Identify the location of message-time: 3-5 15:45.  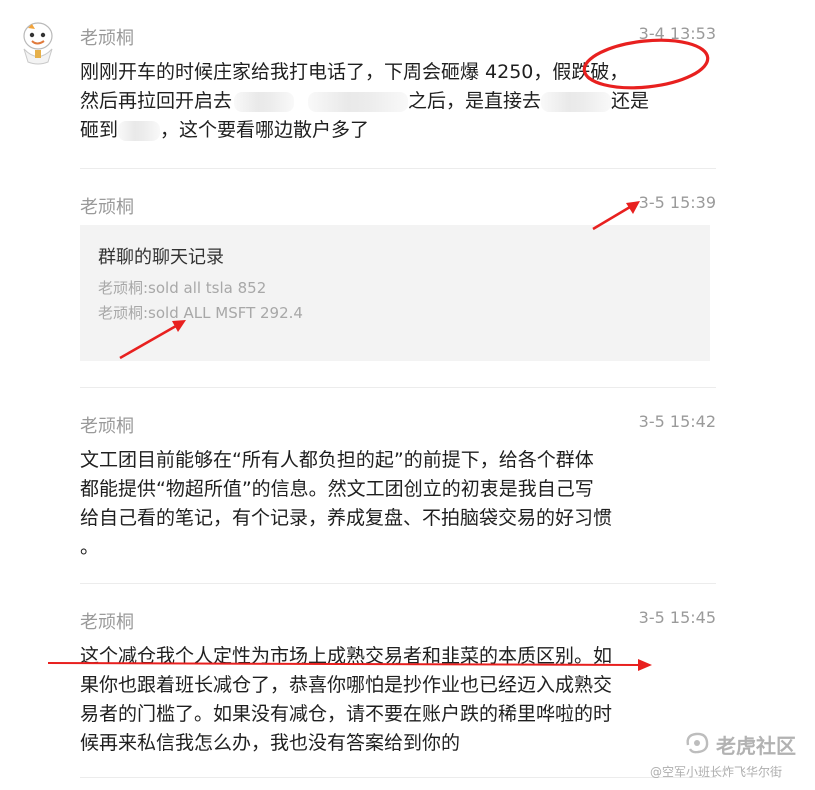
(677, 617).